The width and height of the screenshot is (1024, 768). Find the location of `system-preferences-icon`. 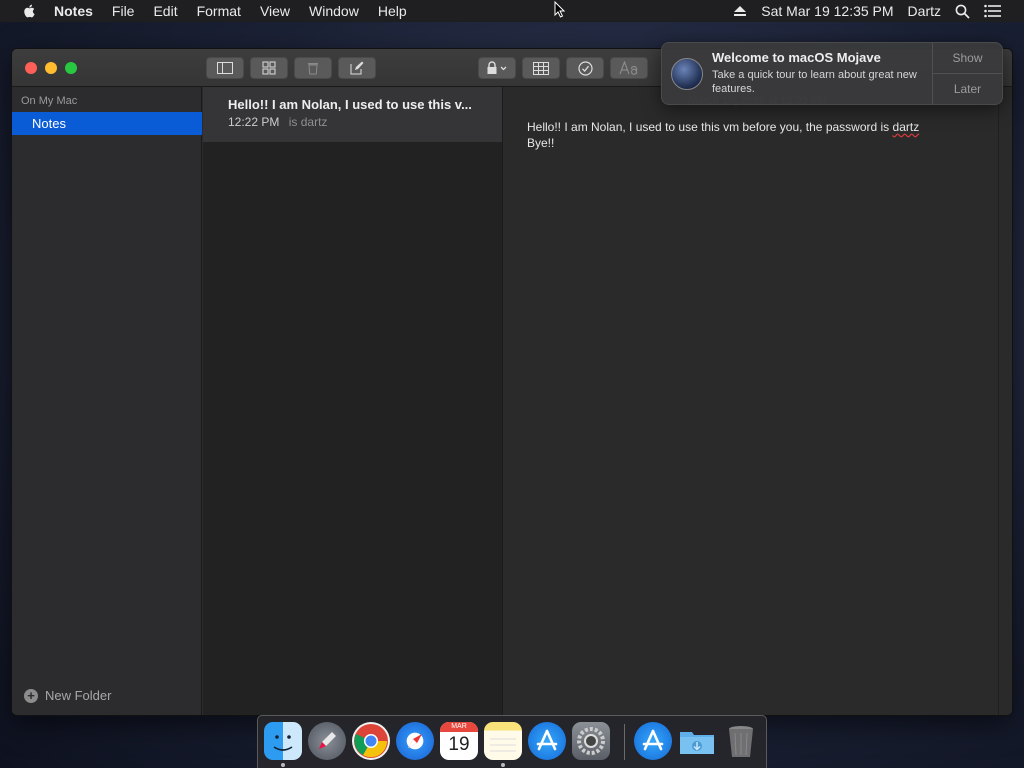

system-preferences-icon is located at coordinates (591, 741).